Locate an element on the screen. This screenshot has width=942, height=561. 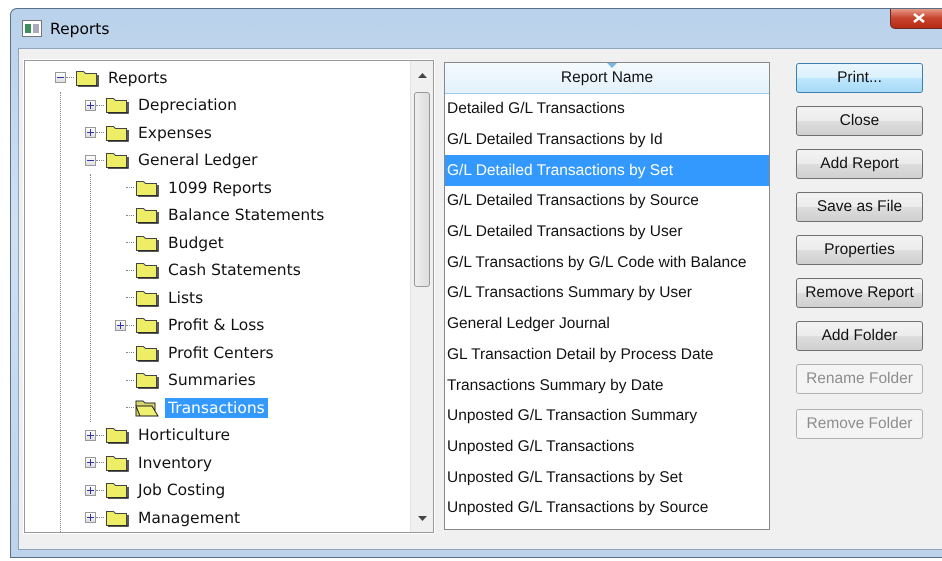
action-button: Save as File is located at coordinates (859, 207).